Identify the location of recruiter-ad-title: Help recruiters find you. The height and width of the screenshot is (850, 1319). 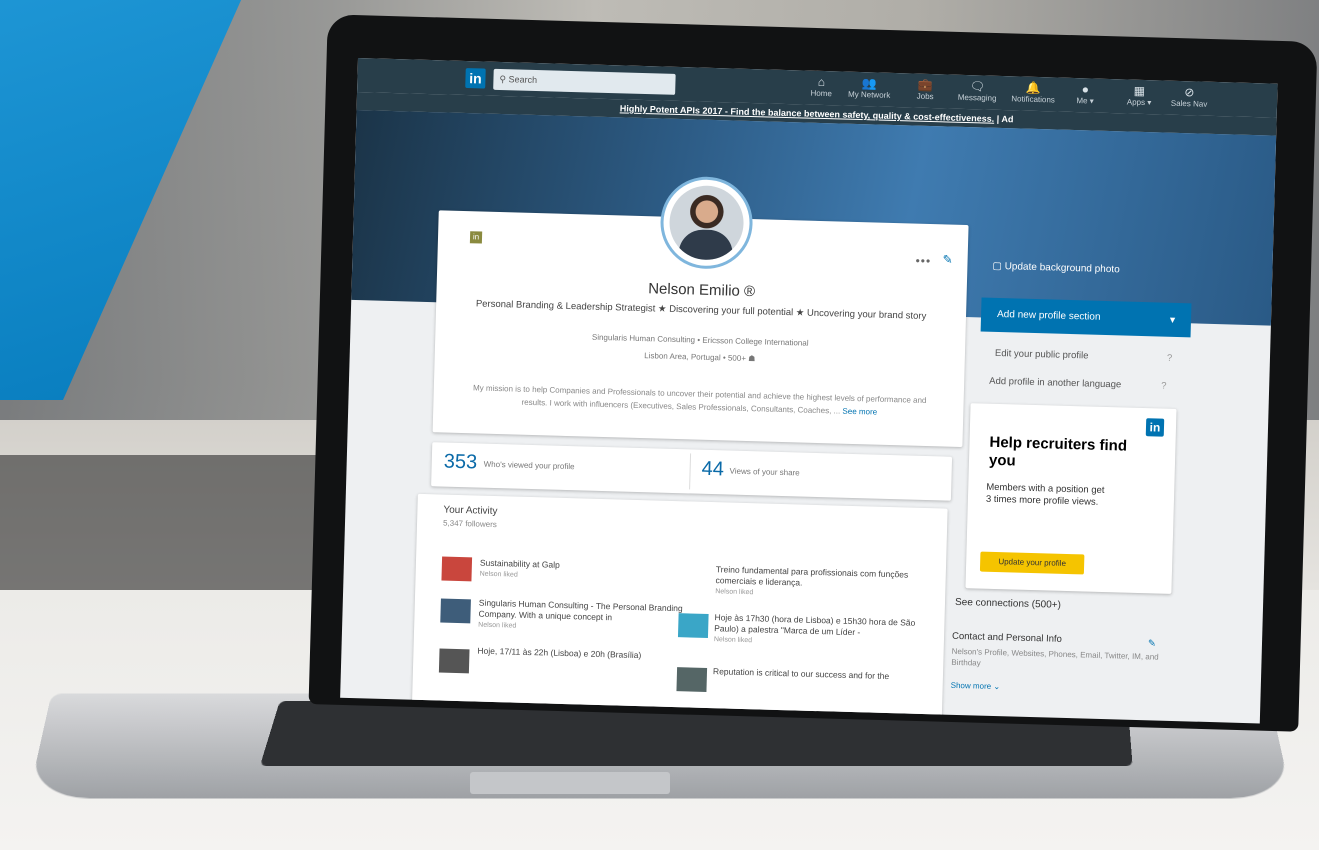
(1058, 451).